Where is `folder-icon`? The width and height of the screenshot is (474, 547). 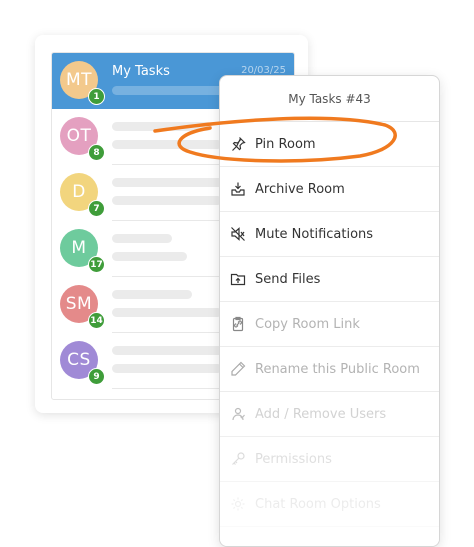
folder-icon is located at coordinates (238, 279).